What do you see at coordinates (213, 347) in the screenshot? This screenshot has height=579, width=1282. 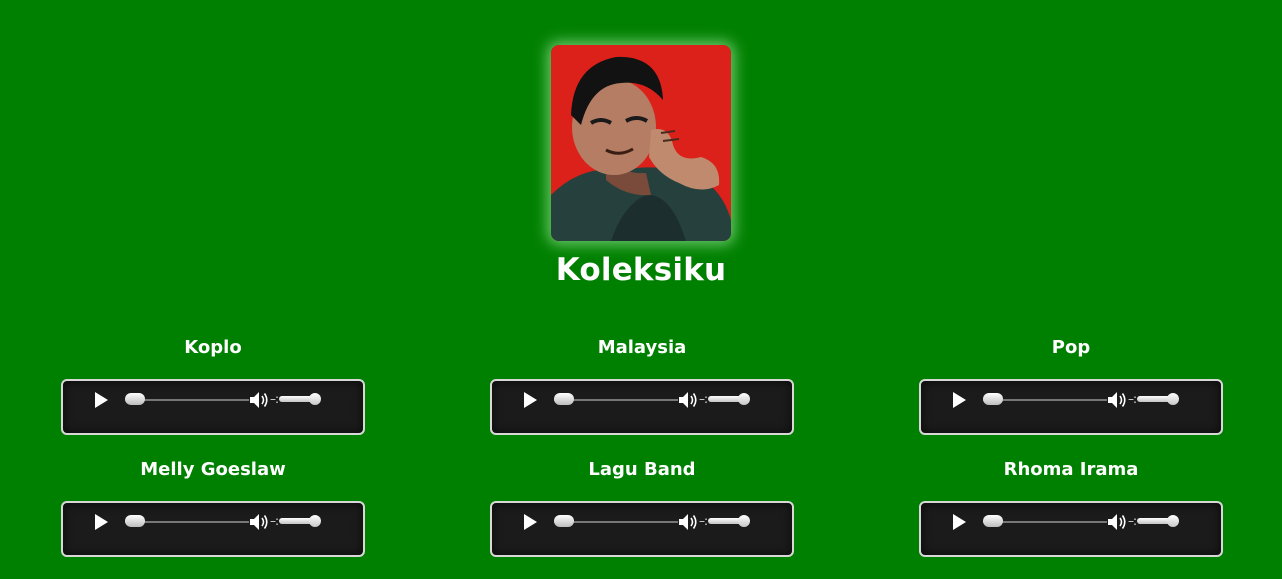 I see `track-label: Koplo` at bounding box center [213, 347].